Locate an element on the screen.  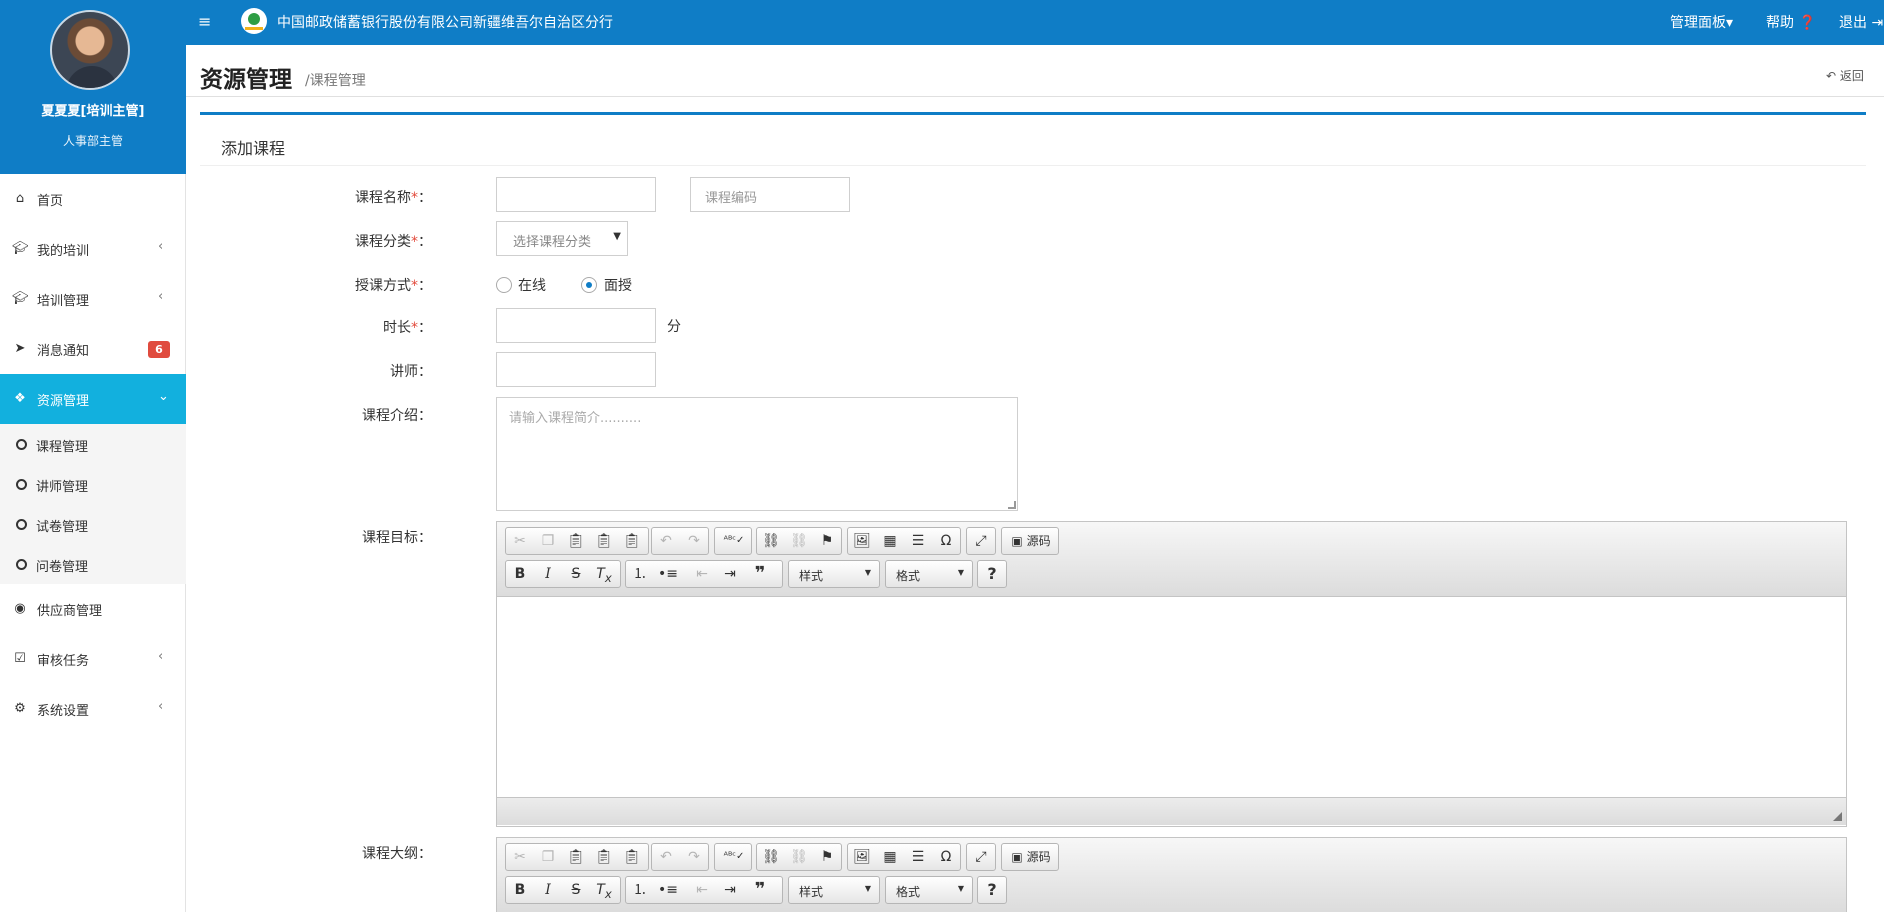
submenu-item-exam-management: 试卷管理 is located at coordinates (93, 524).